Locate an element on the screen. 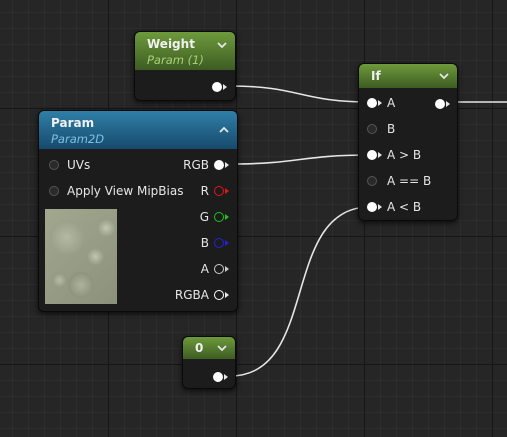  input-pin-a-gt-b: A > B is located at coordinates (400, 155).